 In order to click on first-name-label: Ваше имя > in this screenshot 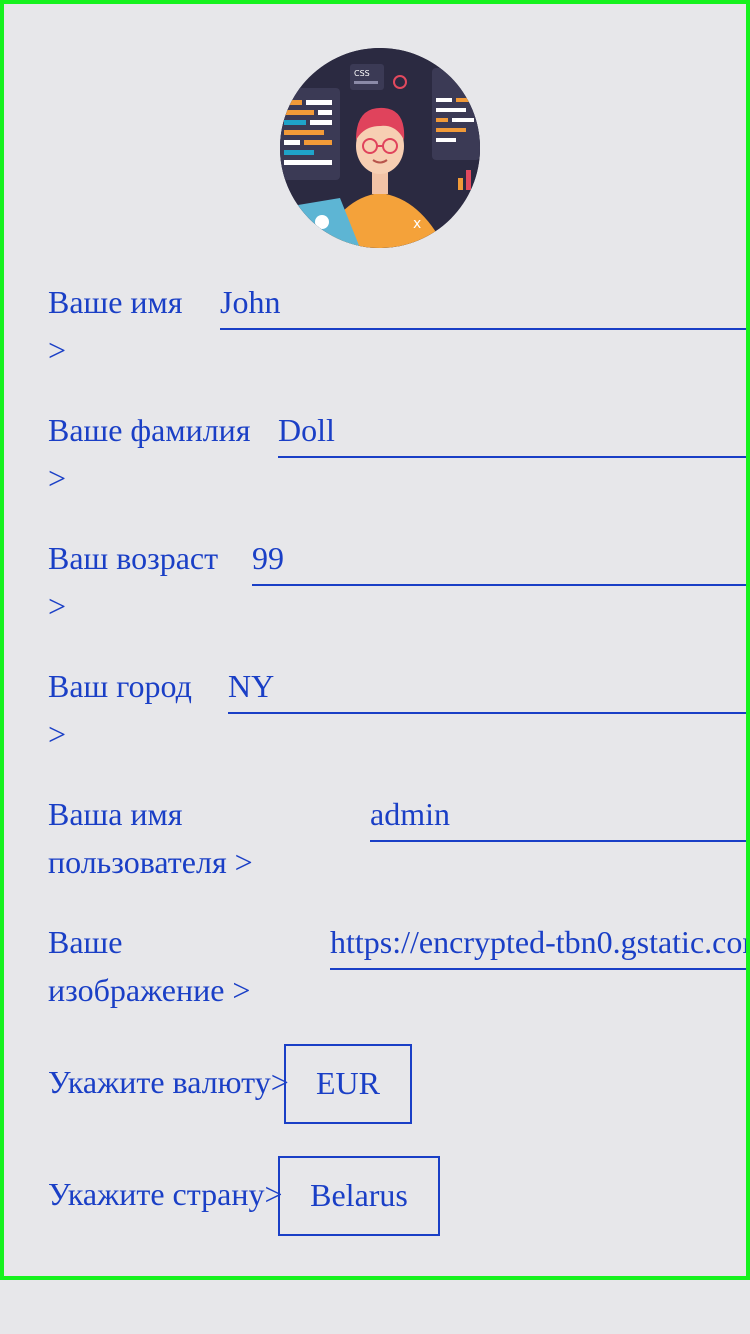, I will do `click(115, 326)`.